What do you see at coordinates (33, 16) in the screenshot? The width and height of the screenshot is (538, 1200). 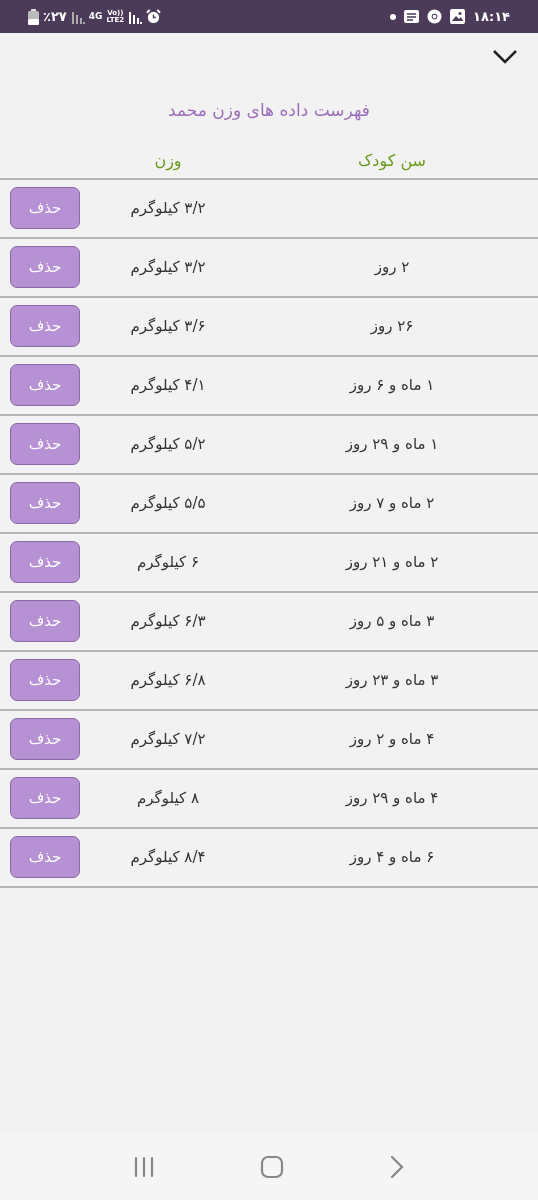 I see `battery-icon` at bounding box center [33, 16].